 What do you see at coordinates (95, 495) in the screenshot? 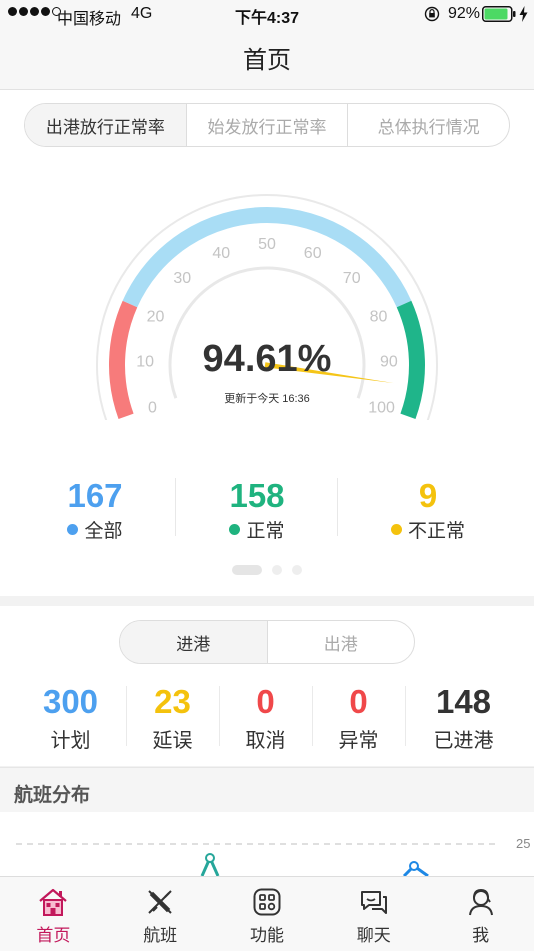
I see `summary-all-value: 167` at bounding box center [95, 495].